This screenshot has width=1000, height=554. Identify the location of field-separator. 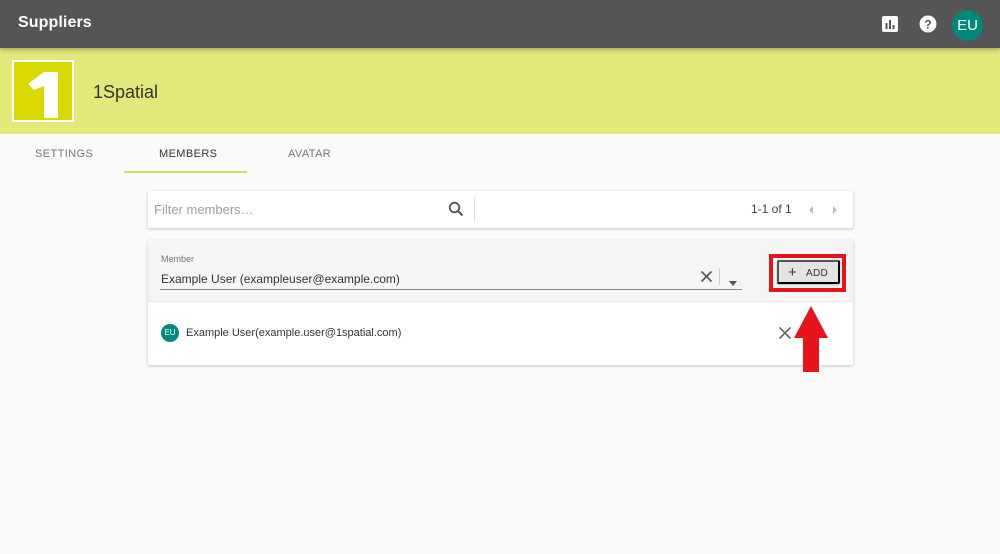
(719, 276).